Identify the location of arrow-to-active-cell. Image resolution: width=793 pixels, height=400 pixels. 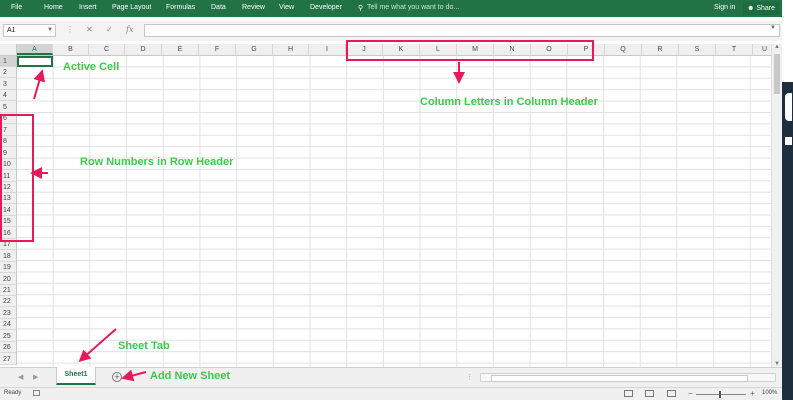
(39, 84).